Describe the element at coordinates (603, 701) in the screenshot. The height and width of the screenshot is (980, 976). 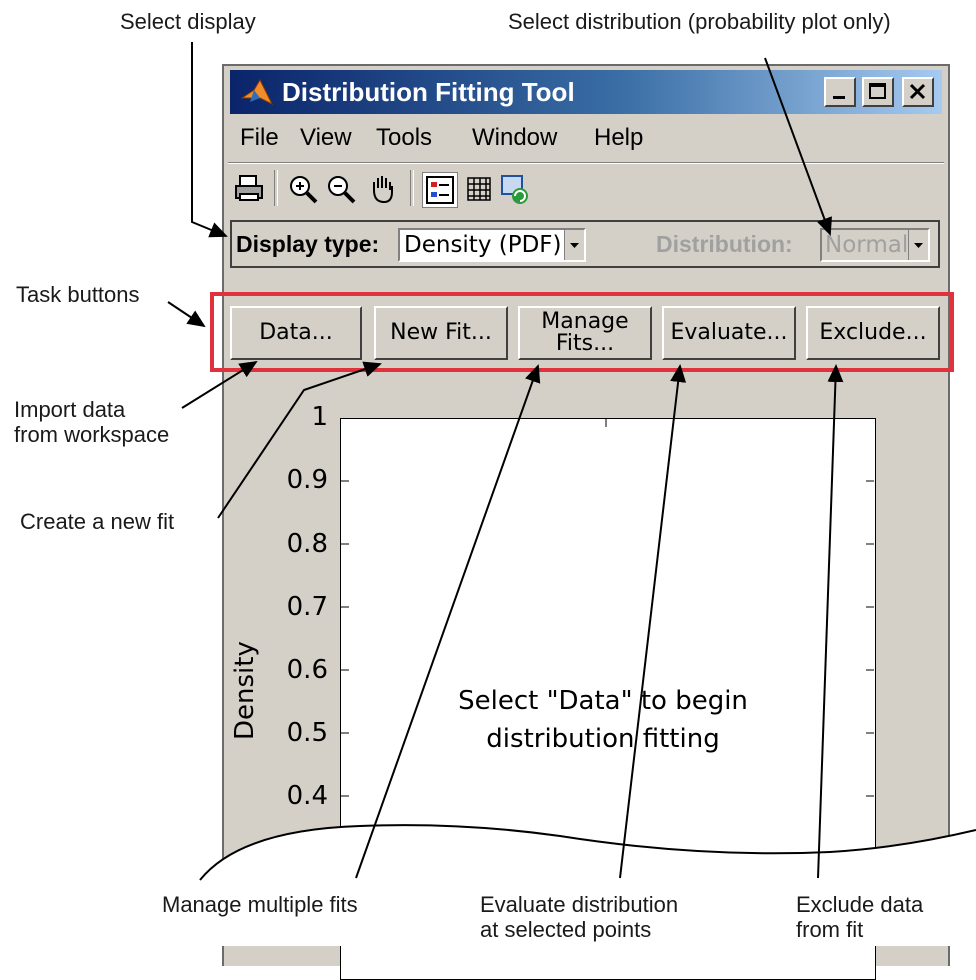
I see `plot-message-1: Select "Data" to begin` at that location.